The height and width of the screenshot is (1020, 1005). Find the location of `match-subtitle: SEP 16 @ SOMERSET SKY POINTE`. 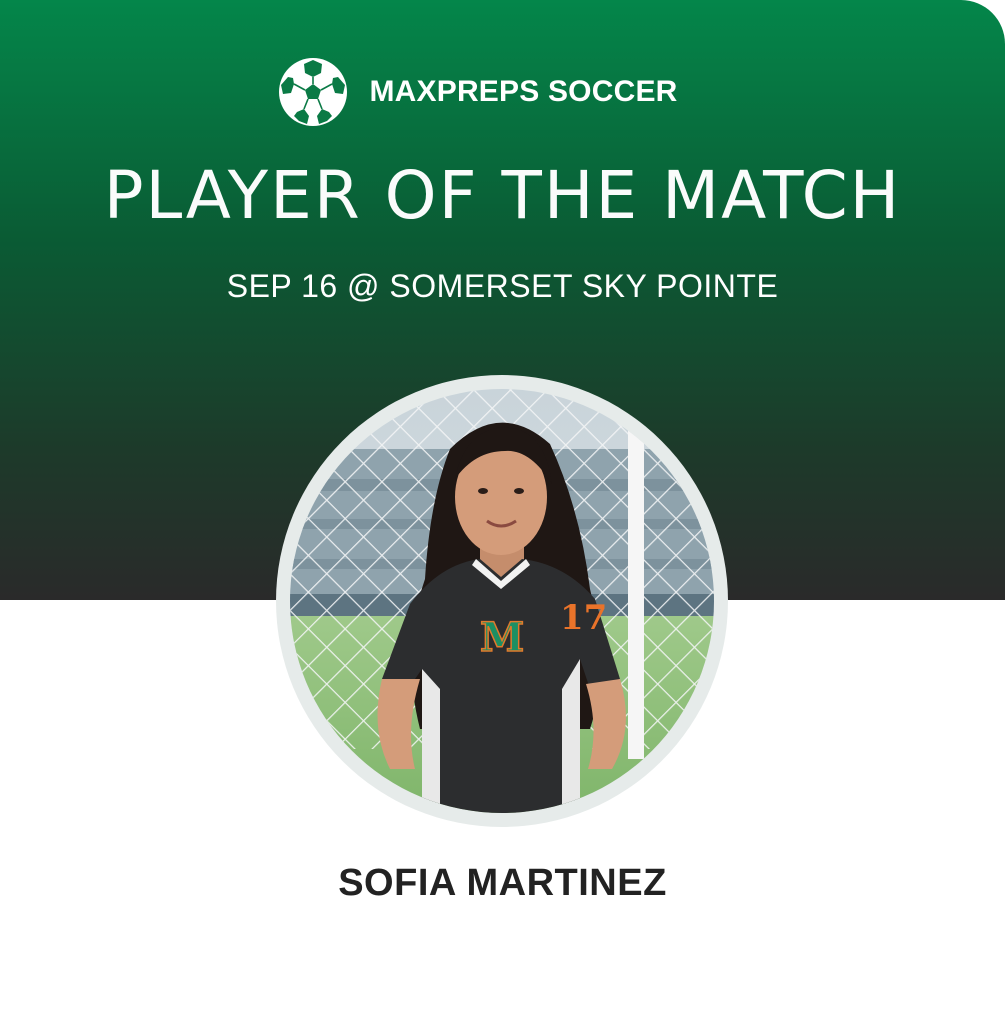

match-subtitle: SEP 16 @ SOMERSET SKY POINTE is located at coordinates (502, 286).